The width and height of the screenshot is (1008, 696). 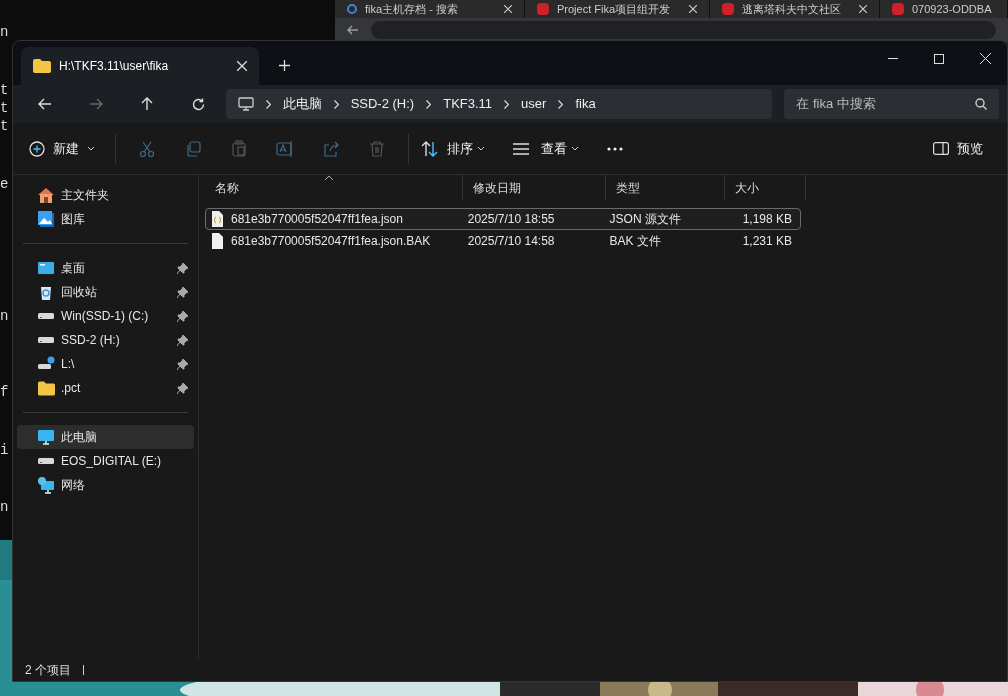 What do you see at coordinates (72, 148) in the screenshot?
I see `new-button: 新建` at bounding box center [72, 148].